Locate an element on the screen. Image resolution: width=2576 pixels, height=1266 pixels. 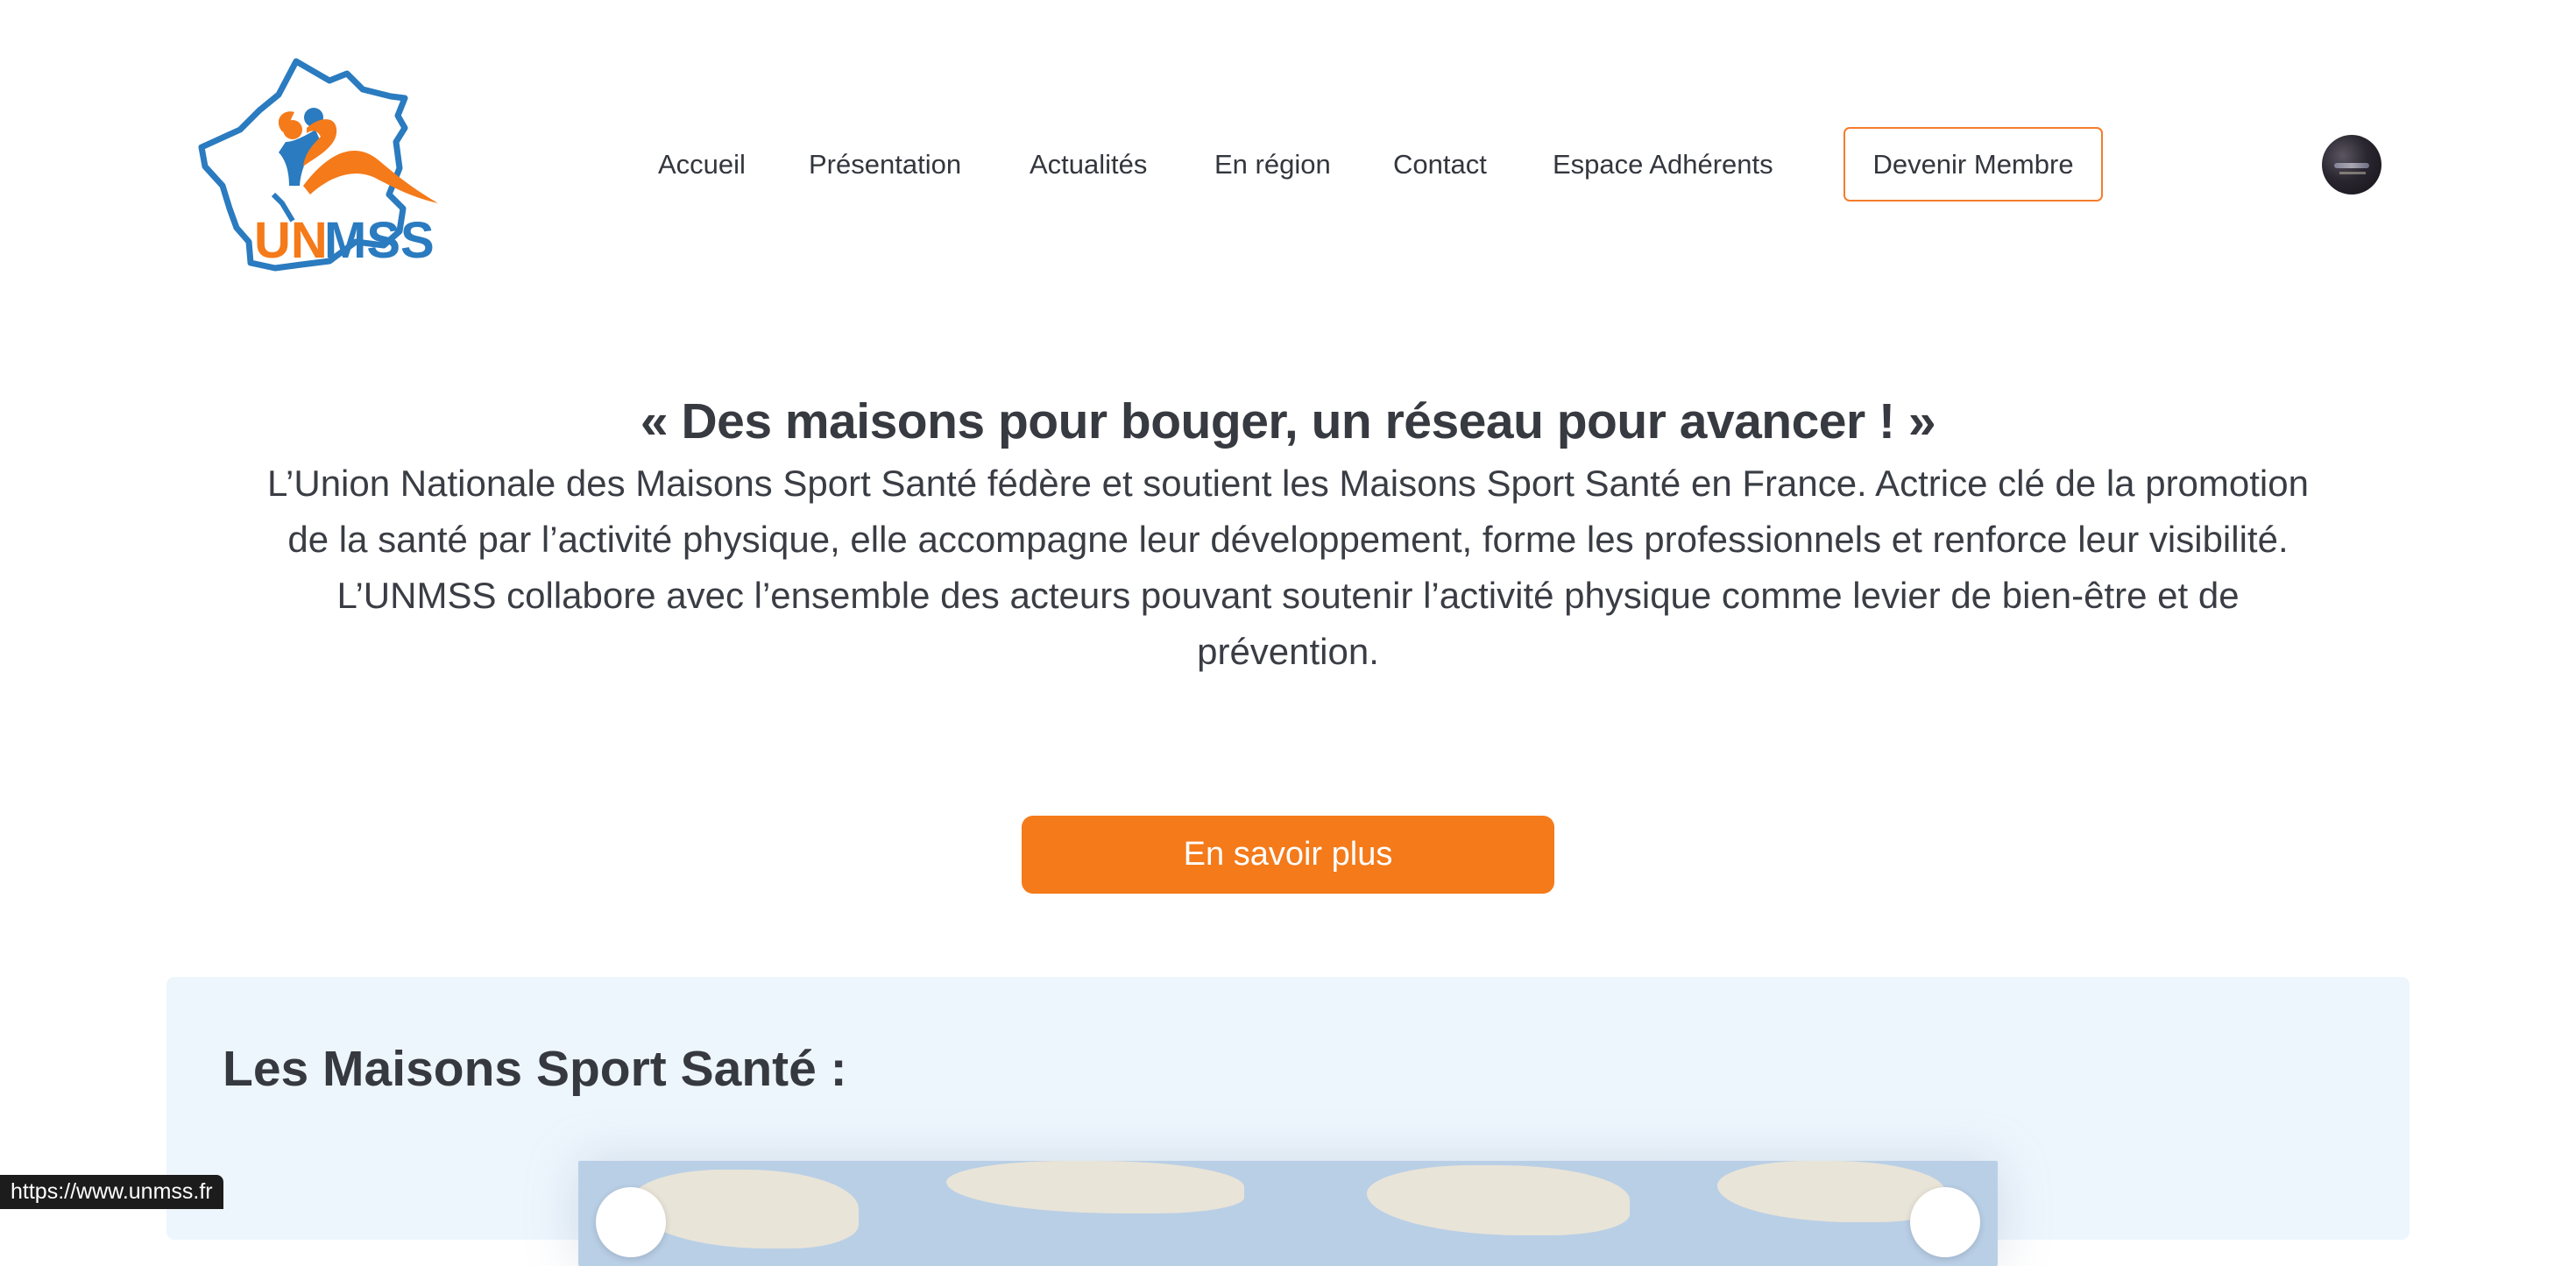
user-avatar is located at coordinates (2351, 164).